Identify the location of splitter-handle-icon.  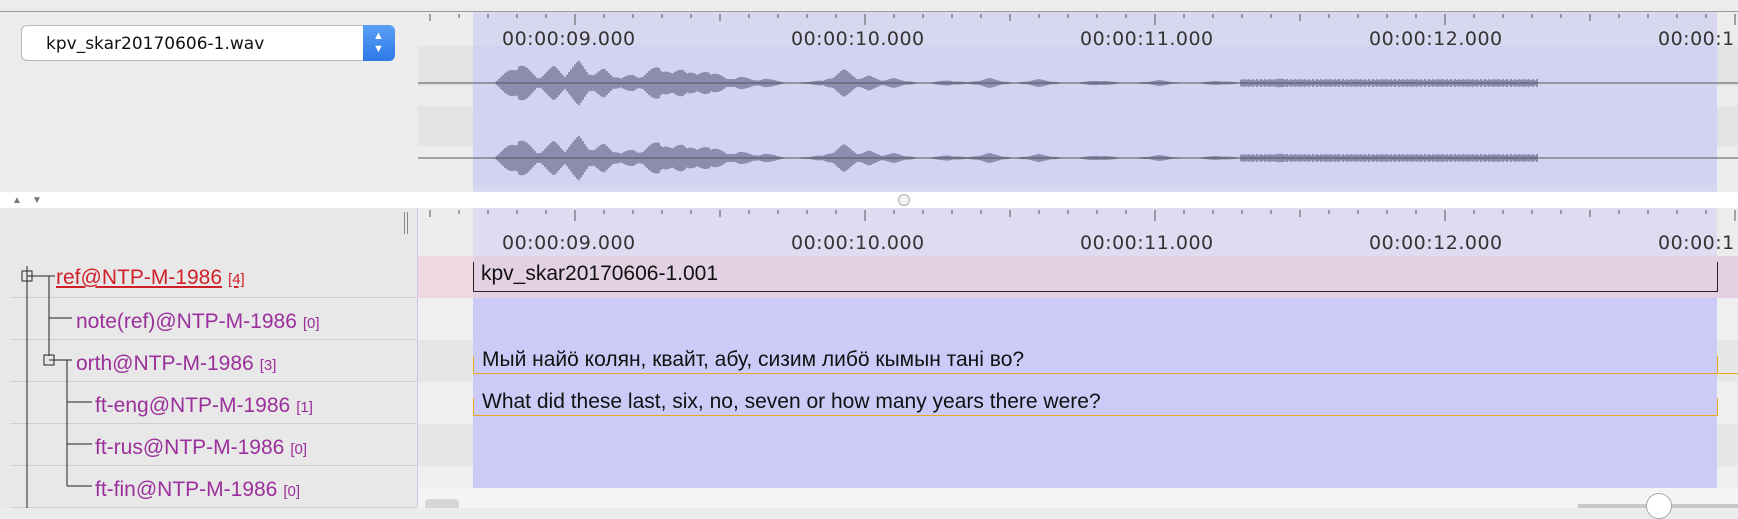
(904, 200).